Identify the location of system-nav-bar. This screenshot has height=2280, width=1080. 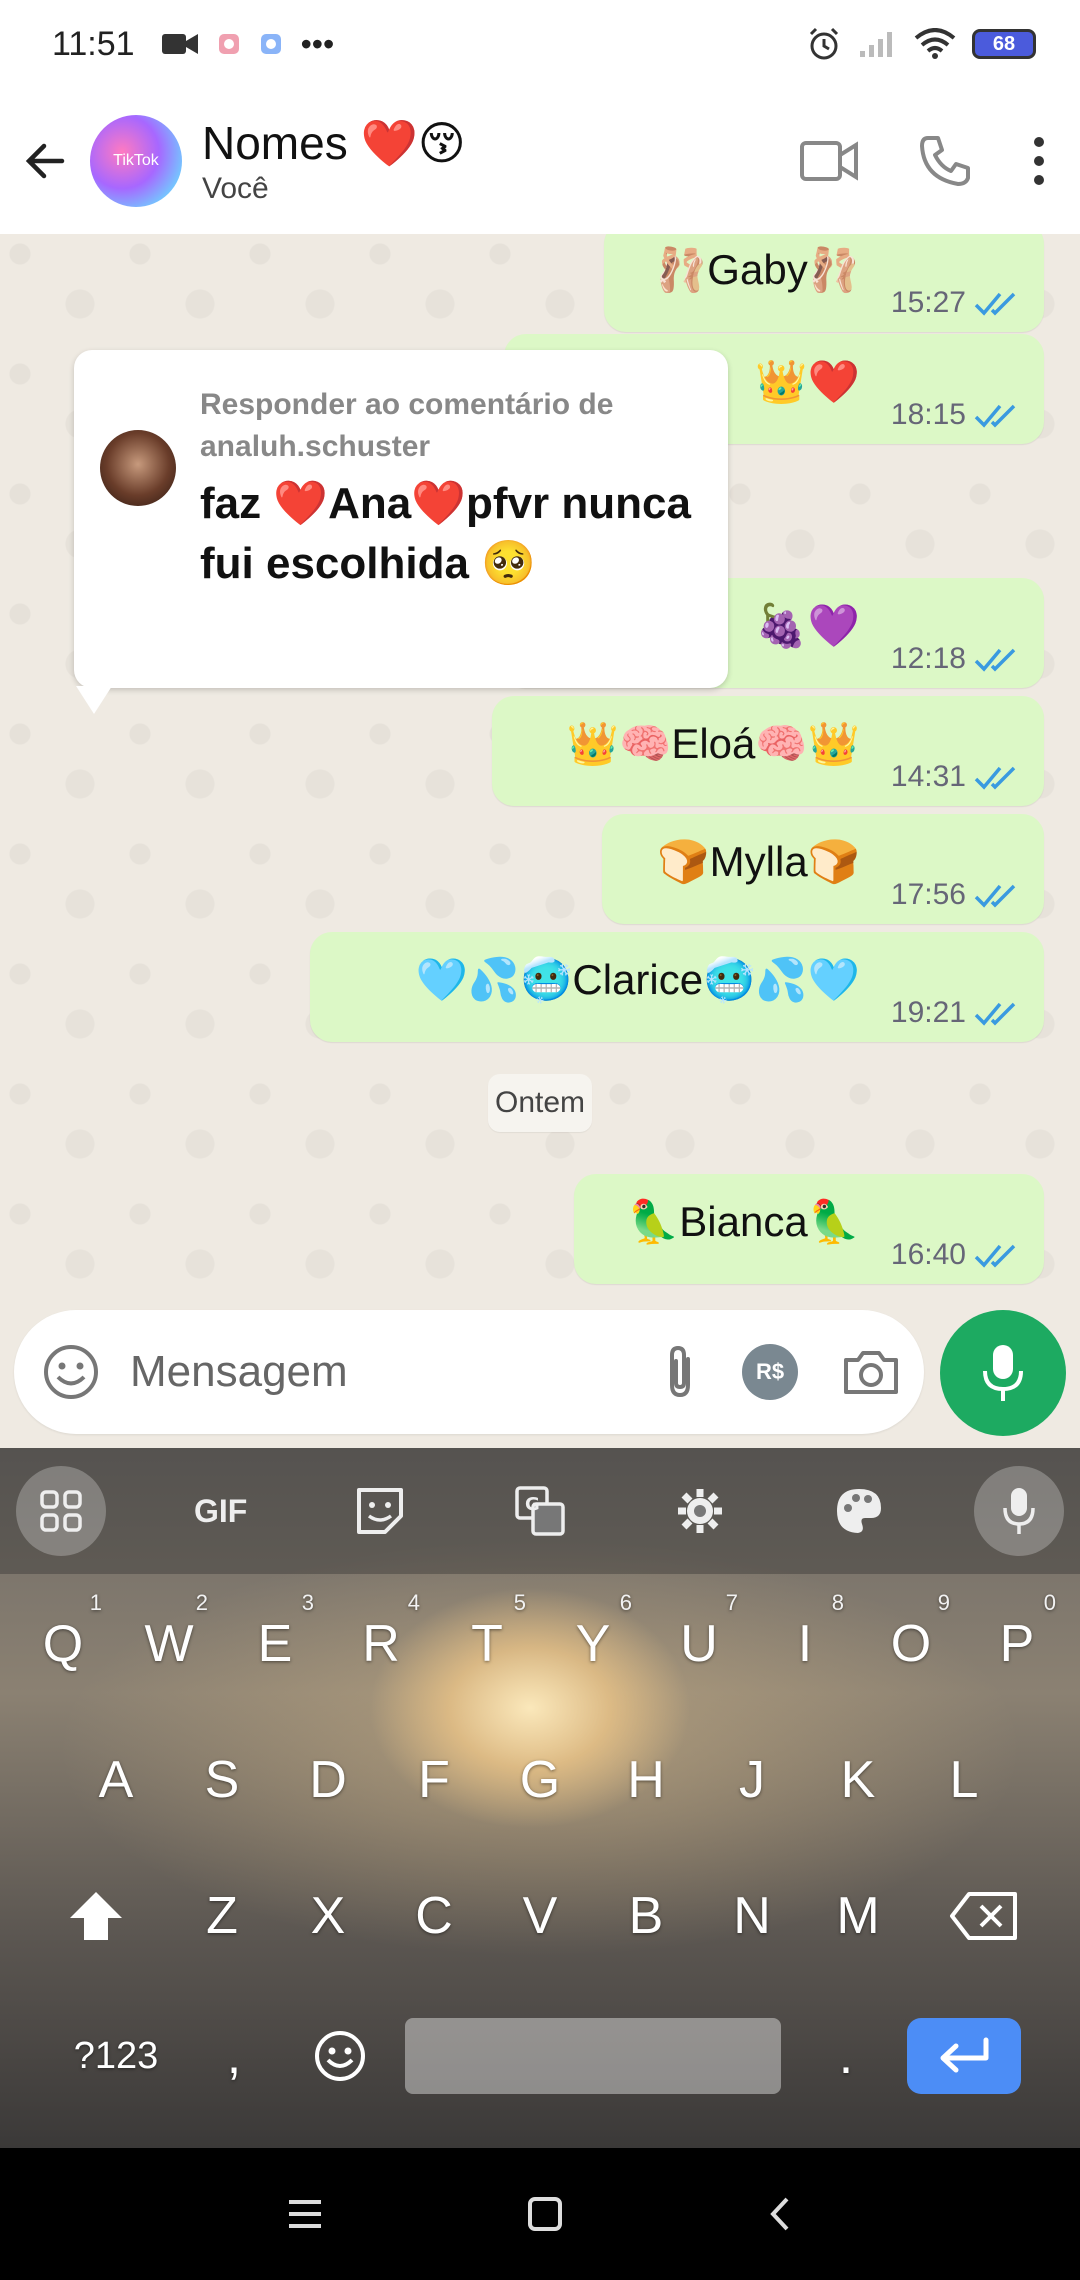
(540, 2214).